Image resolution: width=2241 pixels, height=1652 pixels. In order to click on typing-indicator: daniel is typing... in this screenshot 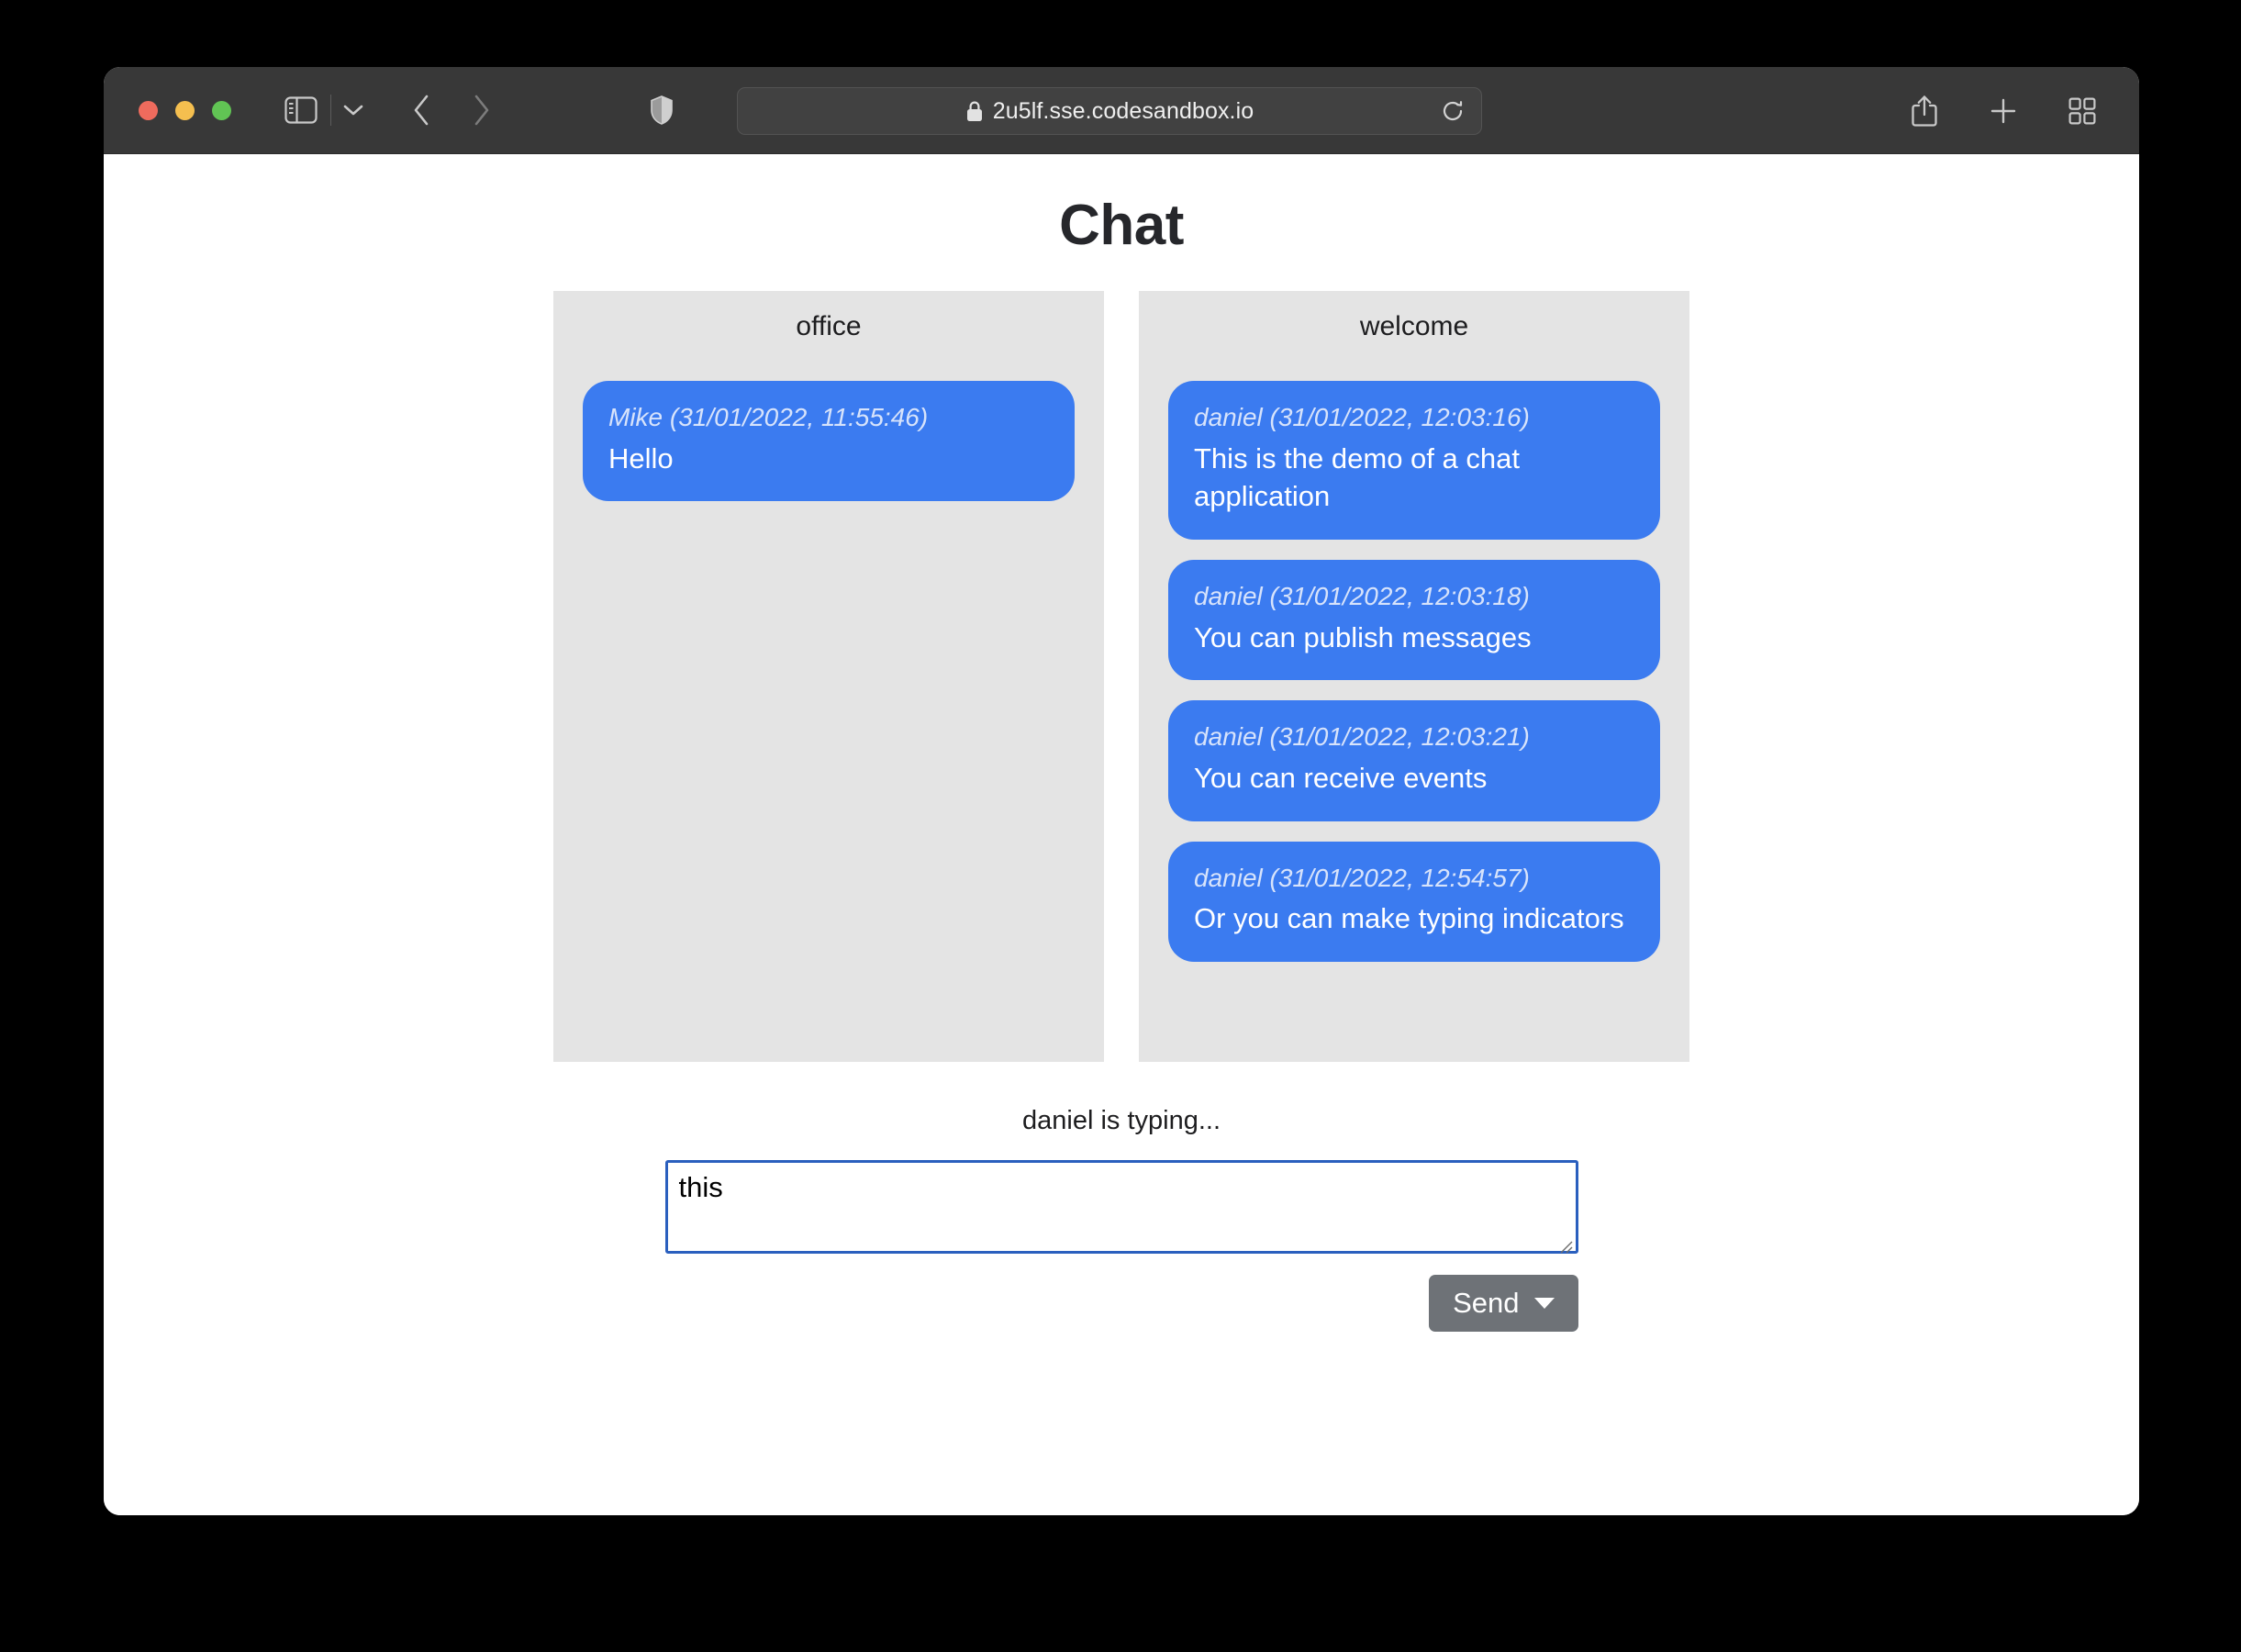, I will do `click(1121, 1120)`.